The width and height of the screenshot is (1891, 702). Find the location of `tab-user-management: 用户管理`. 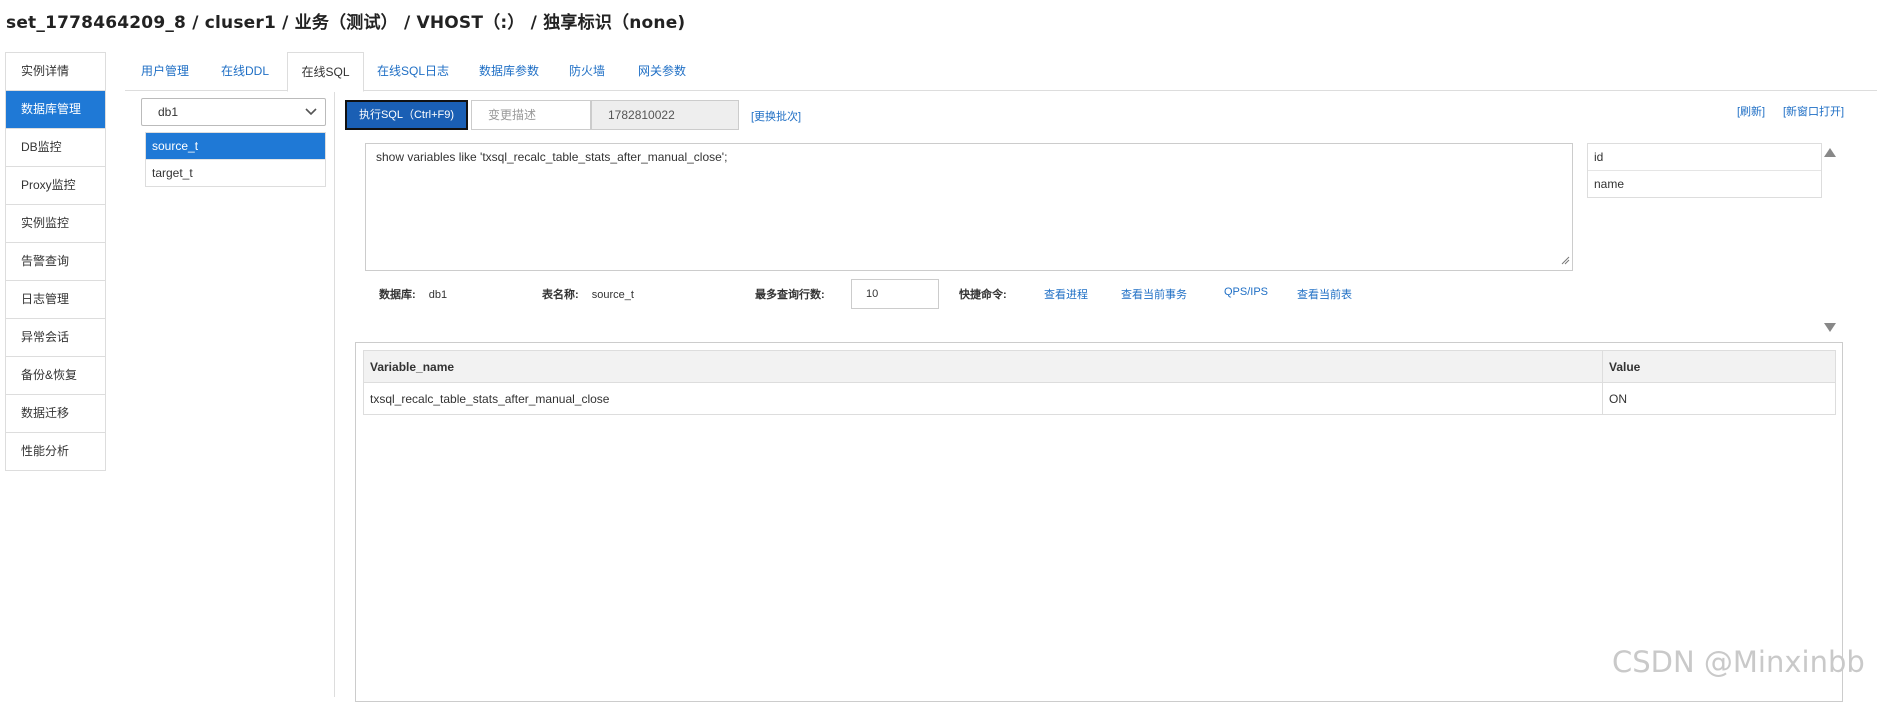

tab-user-management: 用户管理 is located at coordinates (165, 71).